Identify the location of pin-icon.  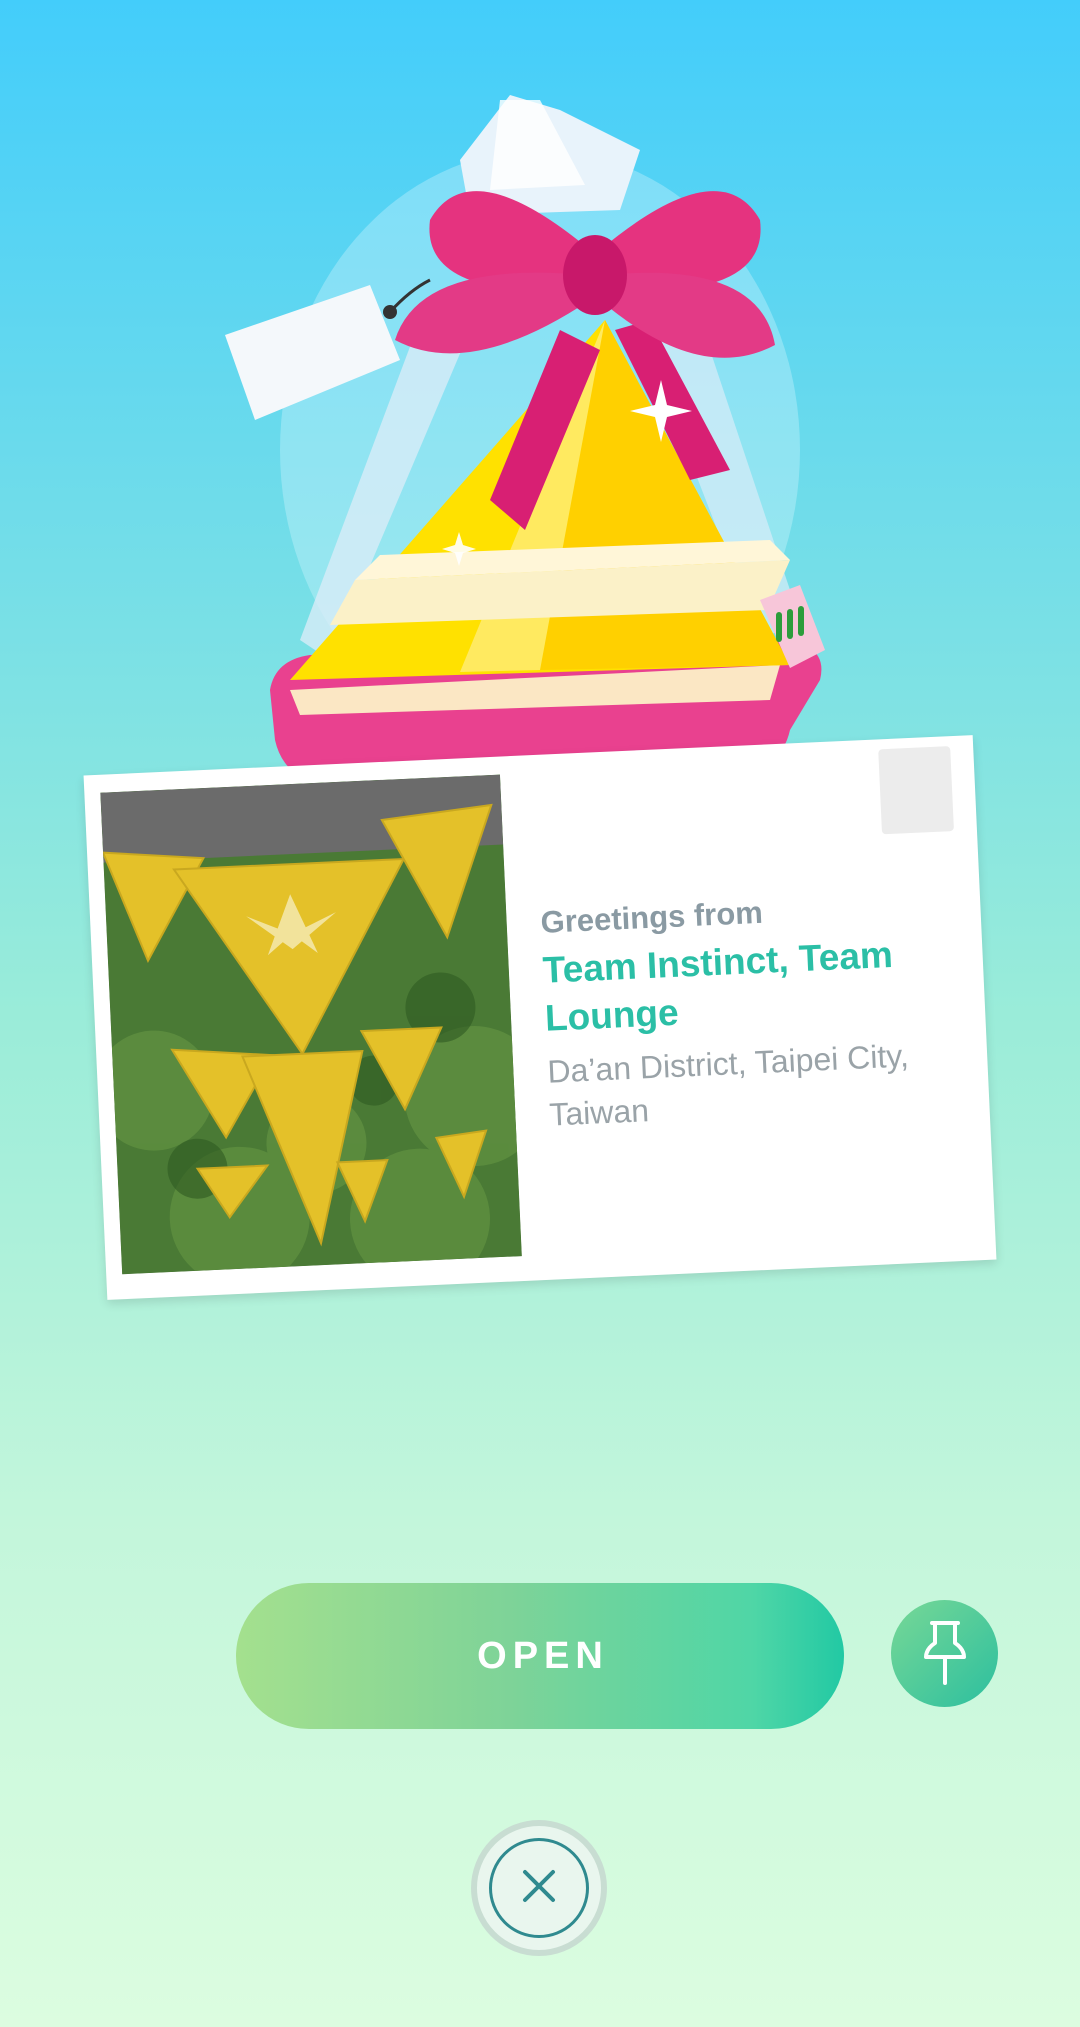
(945, 1654).